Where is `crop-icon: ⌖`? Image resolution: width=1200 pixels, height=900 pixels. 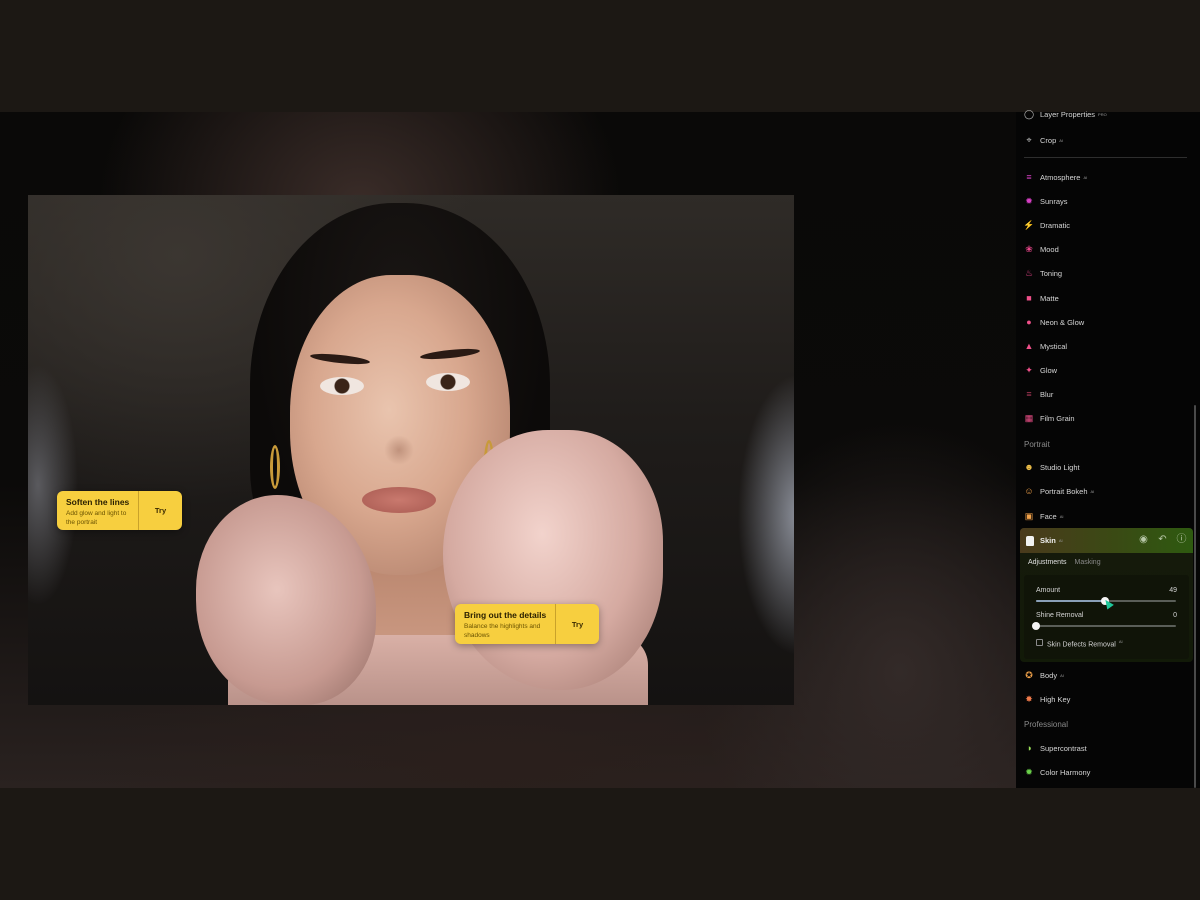
crop-icon: ⌖ is located at coordinates (1029, 139).